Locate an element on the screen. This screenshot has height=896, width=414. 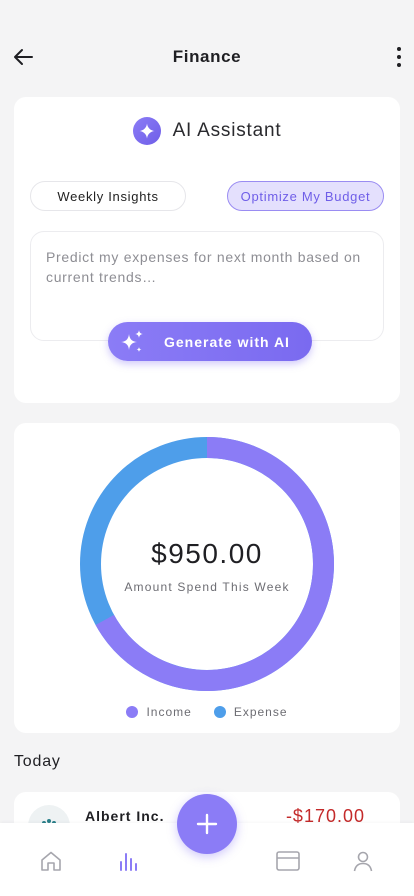
chip-weekly-insights: Weekly Insights is located at coordinates (108, 196).